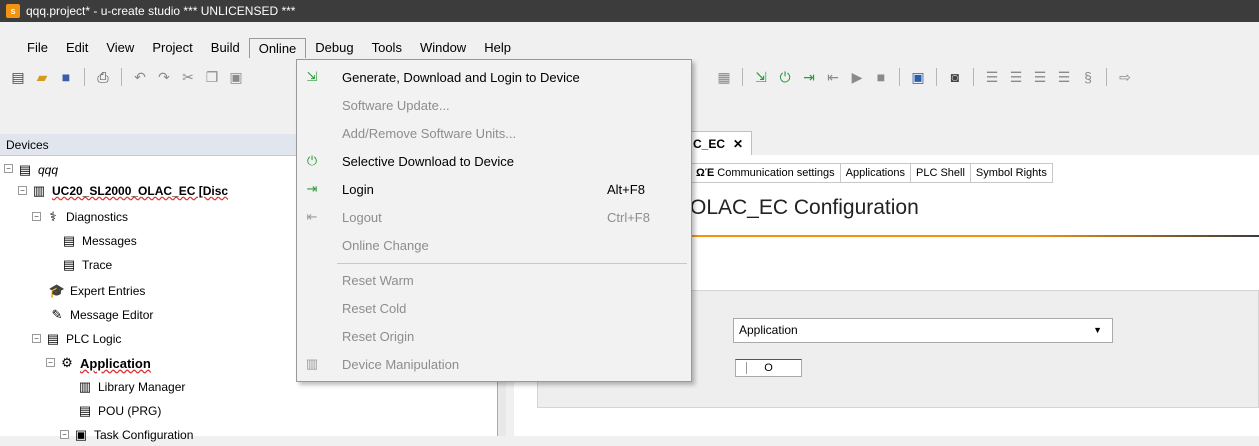  Describe the element at coordinates (39, 190) in the screenshot. I see `device-icon: ▥` at that location.